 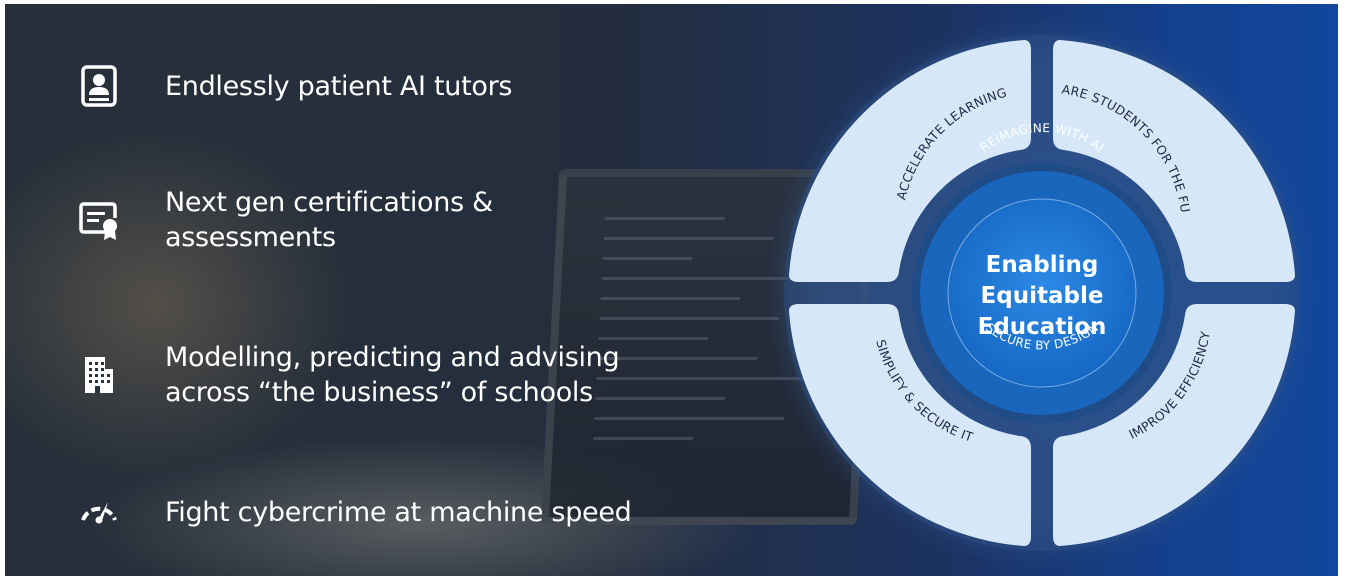 I want to click on center-title-line: Enabling, so click(x=1042, y=265).